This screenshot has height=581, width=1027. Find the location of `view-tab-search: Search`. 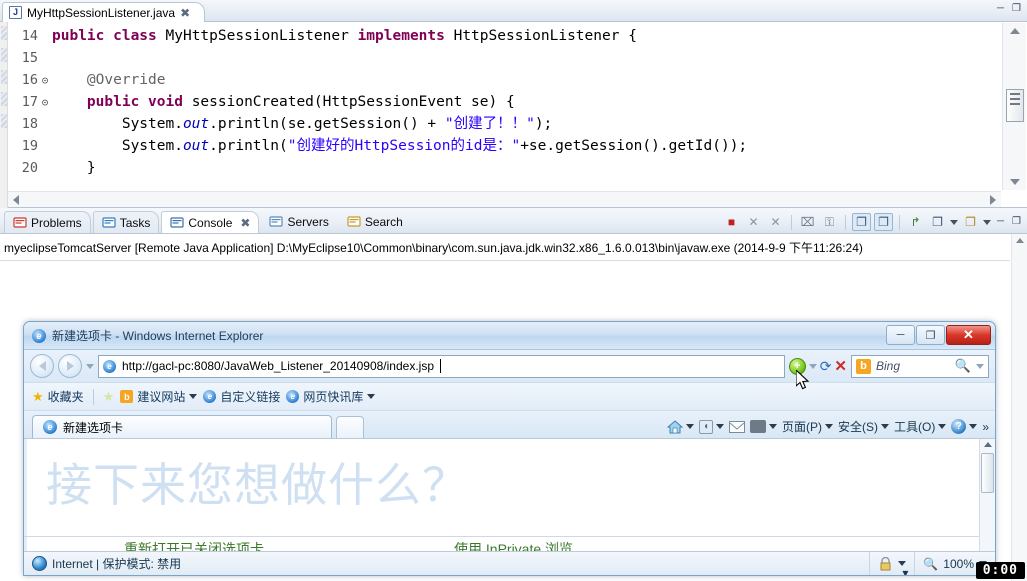

view-tab-search: Search is located at coordinates (375, 222).